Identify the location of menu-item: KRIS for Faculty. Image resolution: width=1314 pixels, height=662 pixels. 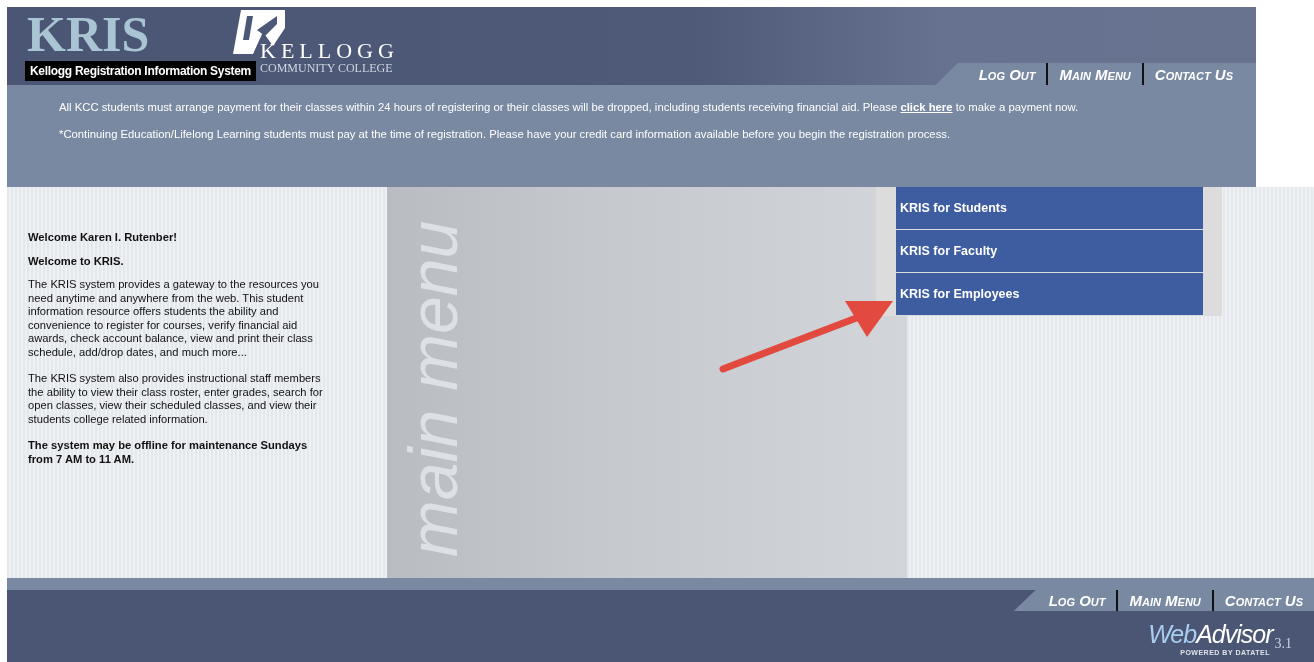
(1049, 251).